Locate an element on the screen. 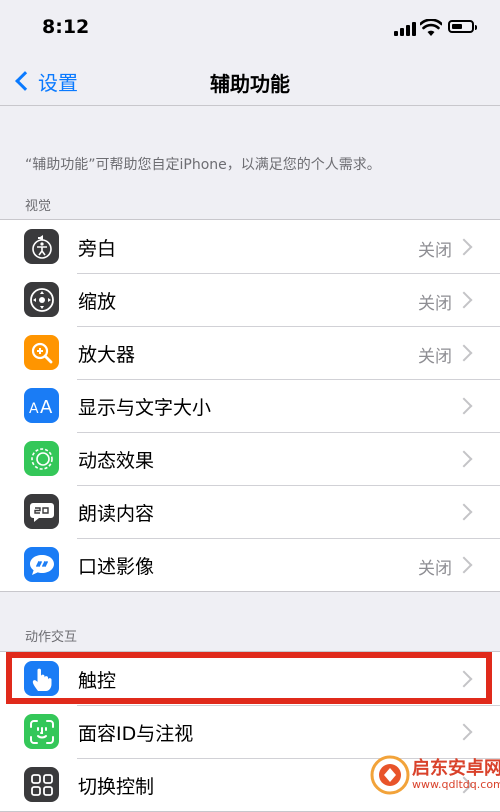 This screenshot has width=500, height=812. audio-description-icon is located at coordinates (41, 564).